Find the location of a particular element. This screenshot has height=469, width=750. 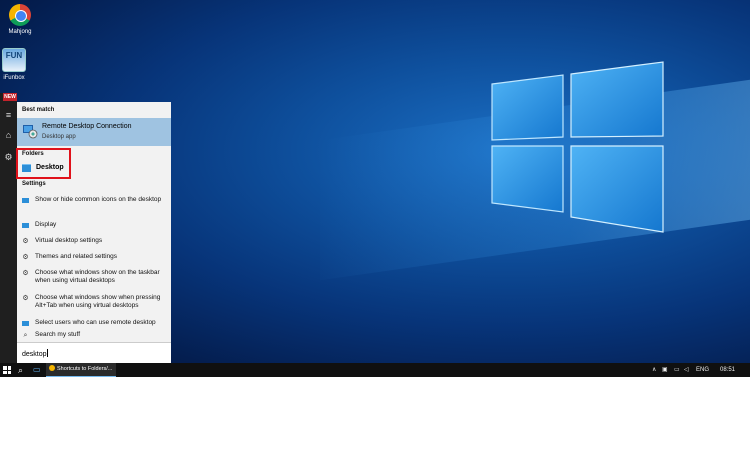

search-input: desktop is located at coordinates (94, 353).